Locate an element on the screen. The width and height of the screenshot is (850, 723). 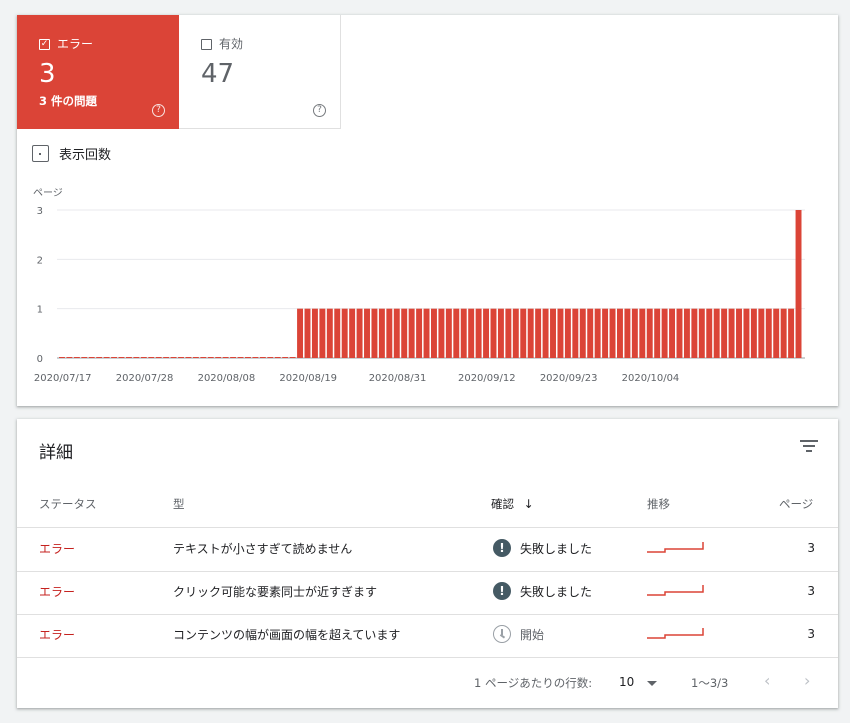
chevron-down-icon is located at coordinates (652, 683).